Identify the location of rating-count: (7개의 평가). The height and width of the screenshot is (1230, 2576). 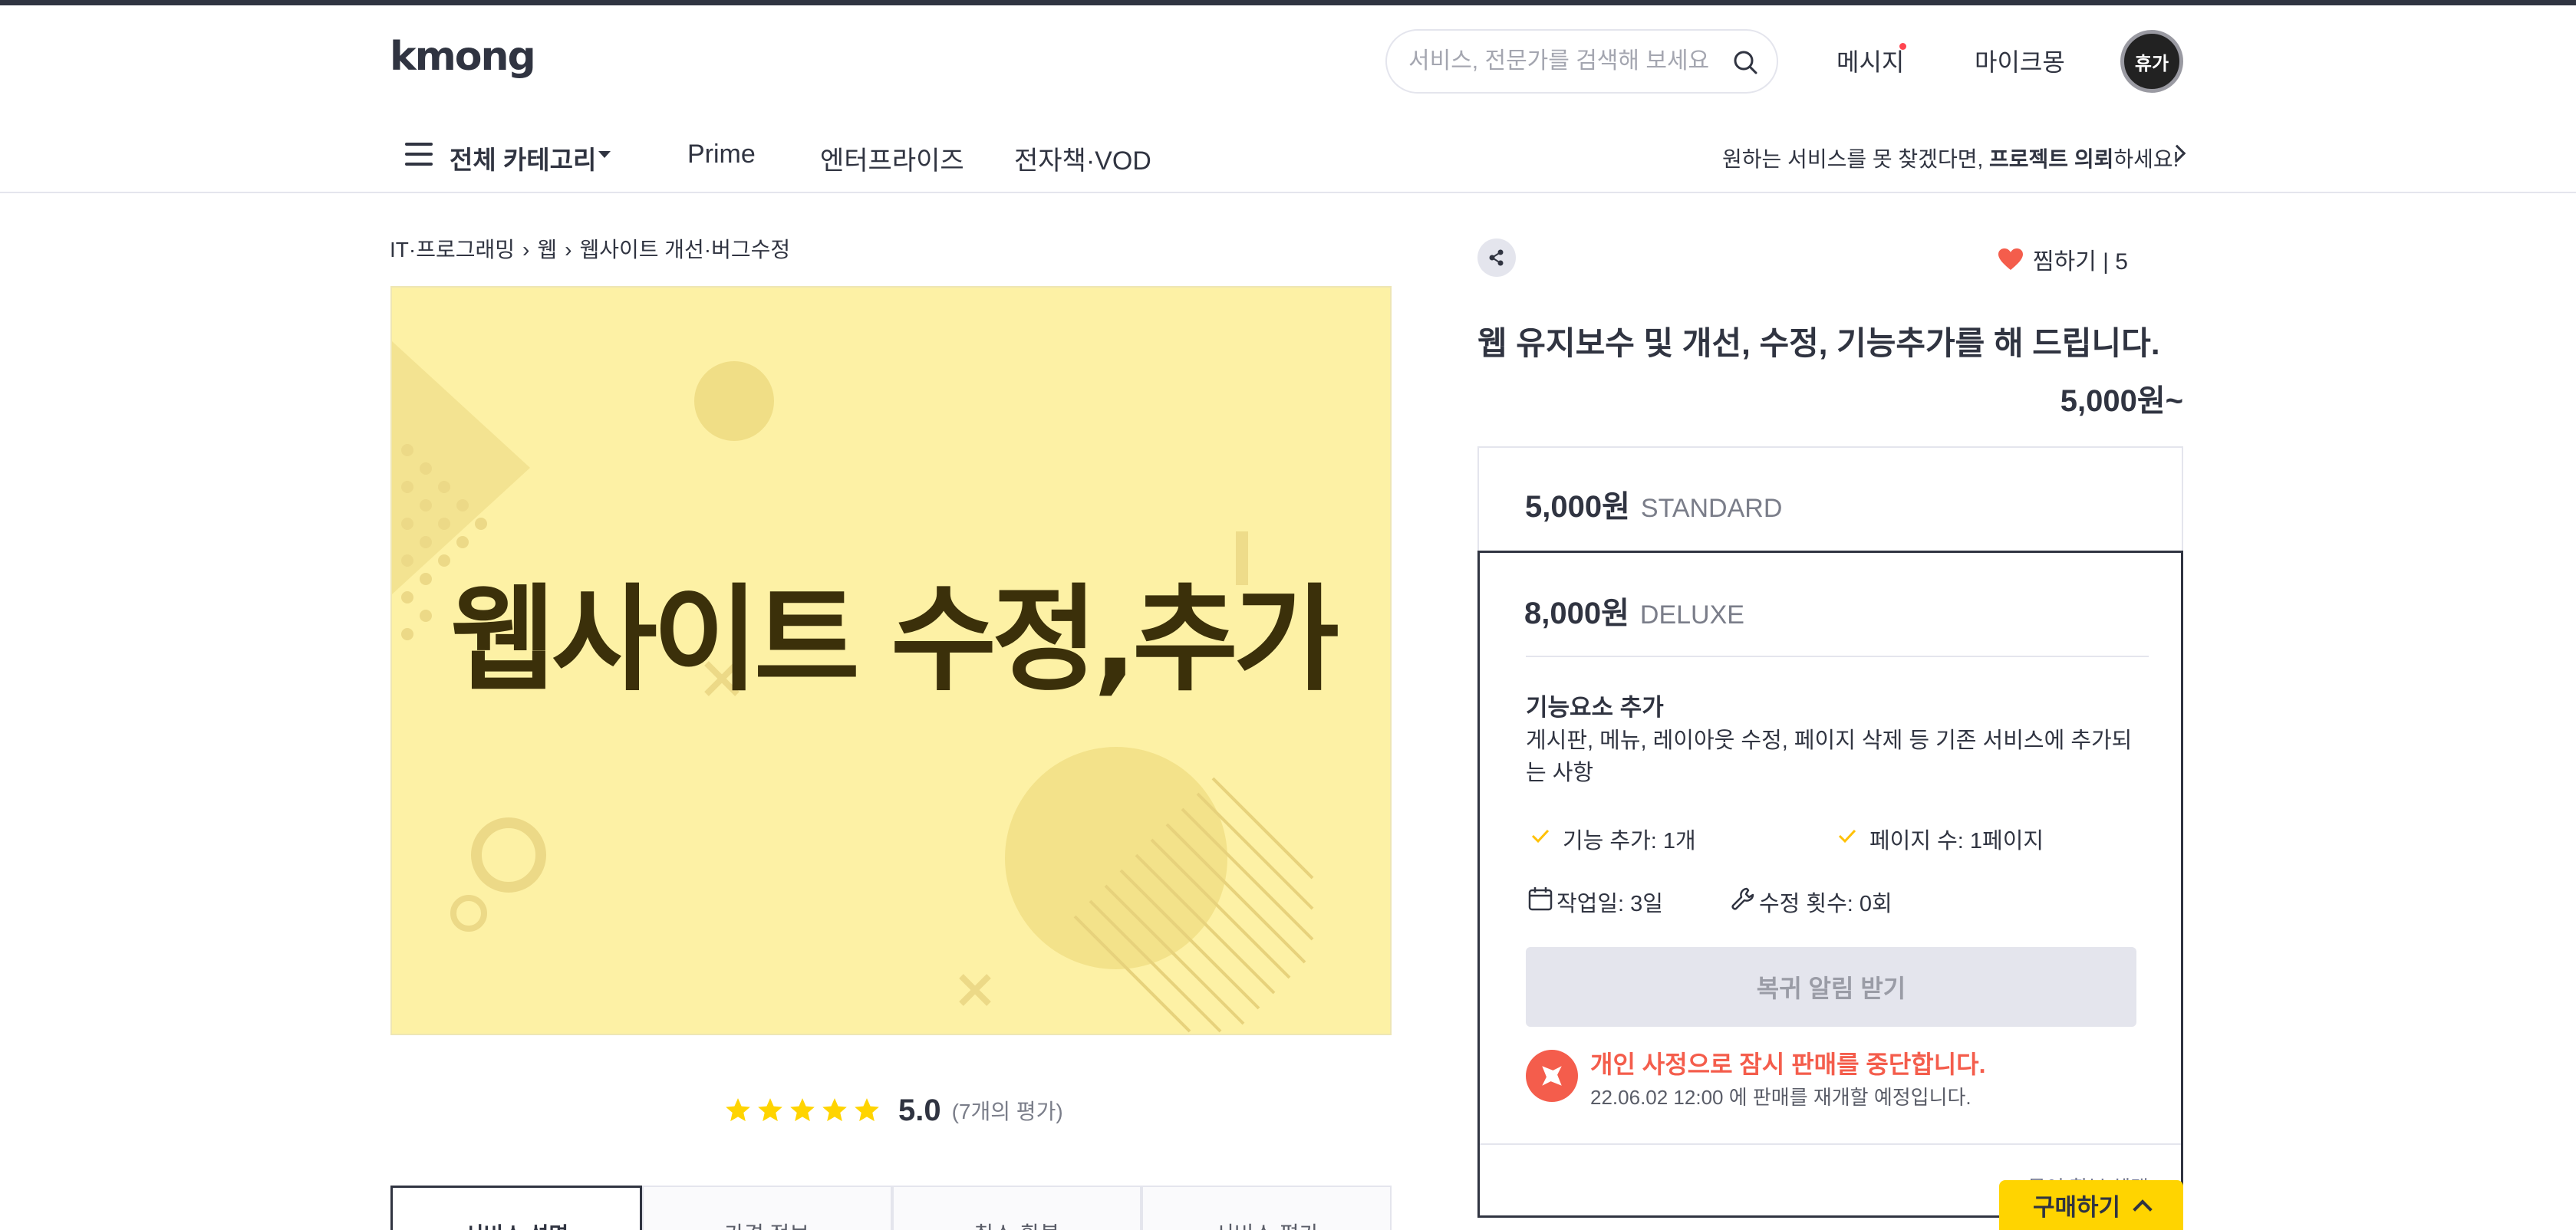
(1007, 1110).